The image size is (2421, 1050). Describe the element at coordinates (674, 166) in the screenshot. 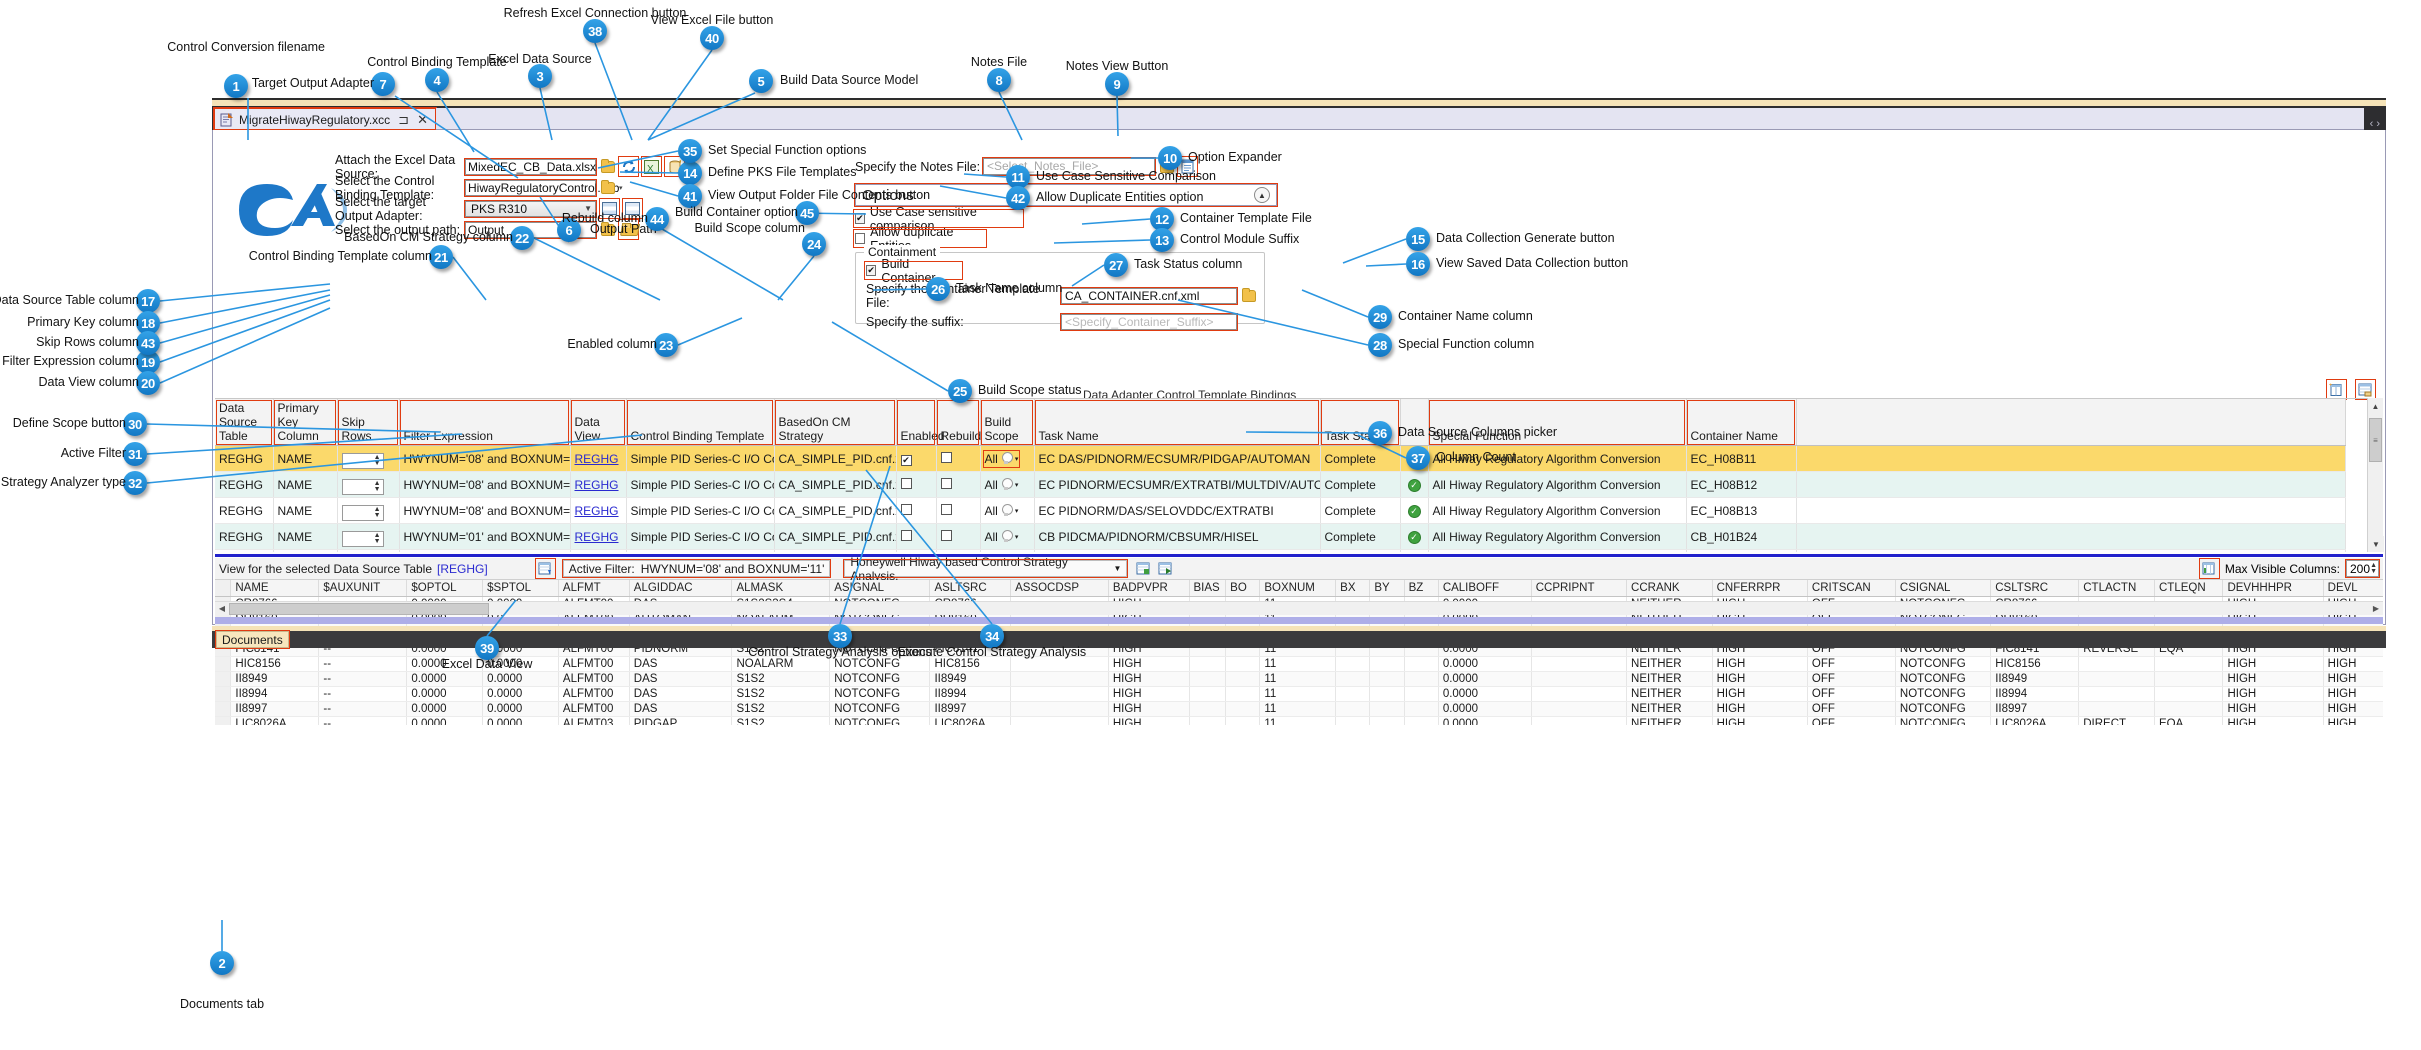

I see `build-data-source-model-button` at that location.